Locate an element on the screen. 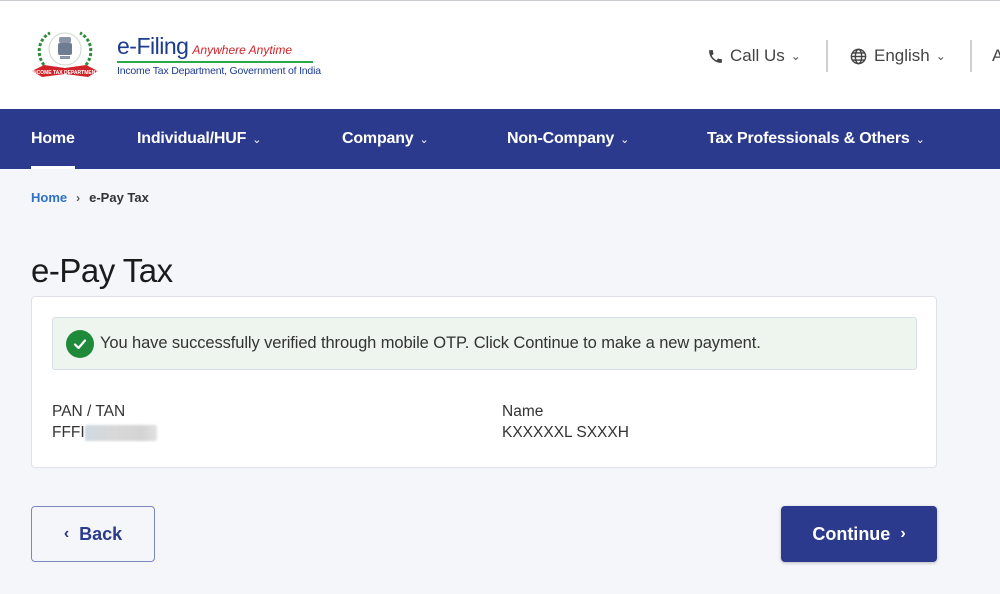 This screenshot has height=594, width=1000. back-button-label: Back is located at coordinates (101, 533).